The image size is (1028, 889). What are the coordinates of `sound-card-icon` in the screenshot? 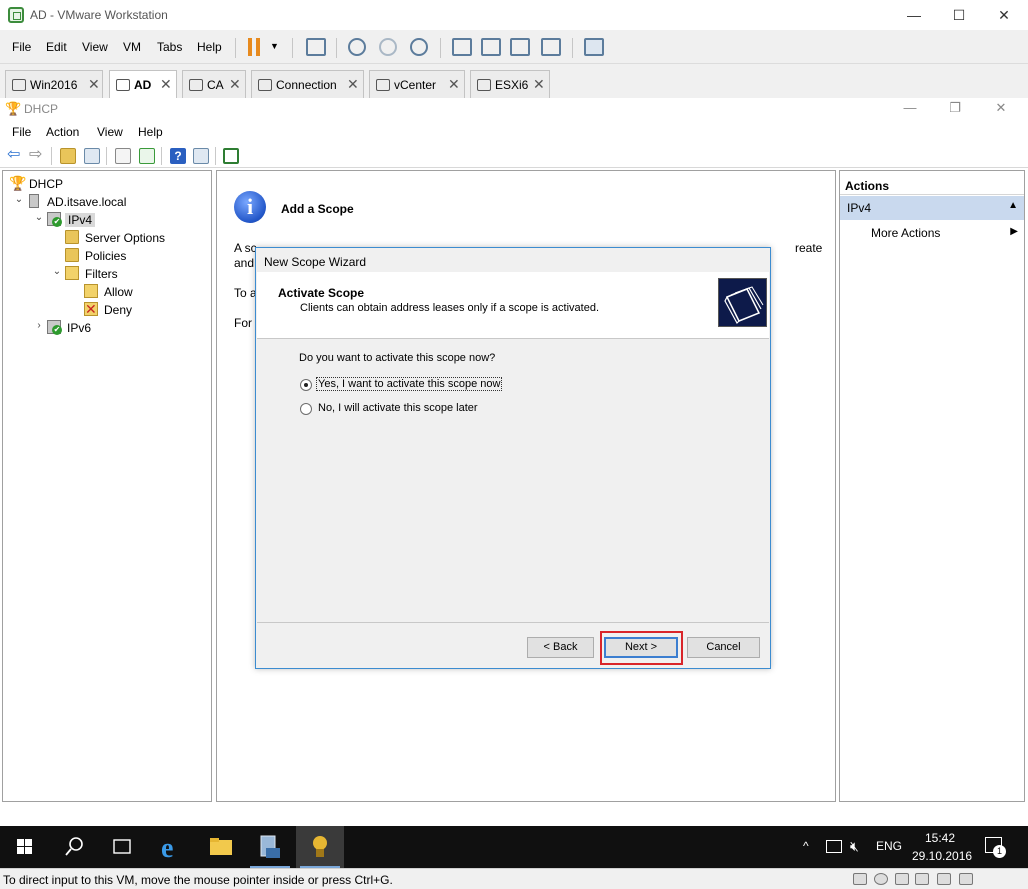 It's located at (944, 879).